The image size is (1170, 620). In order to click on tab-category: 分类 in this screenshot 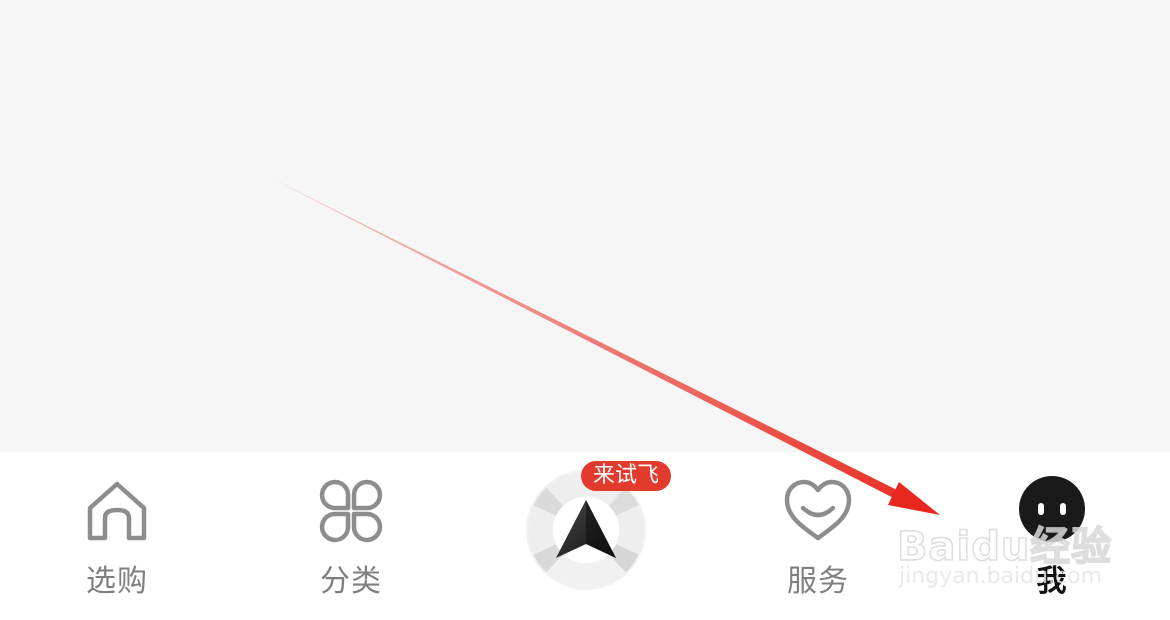, I will do `click(351, 536)`.